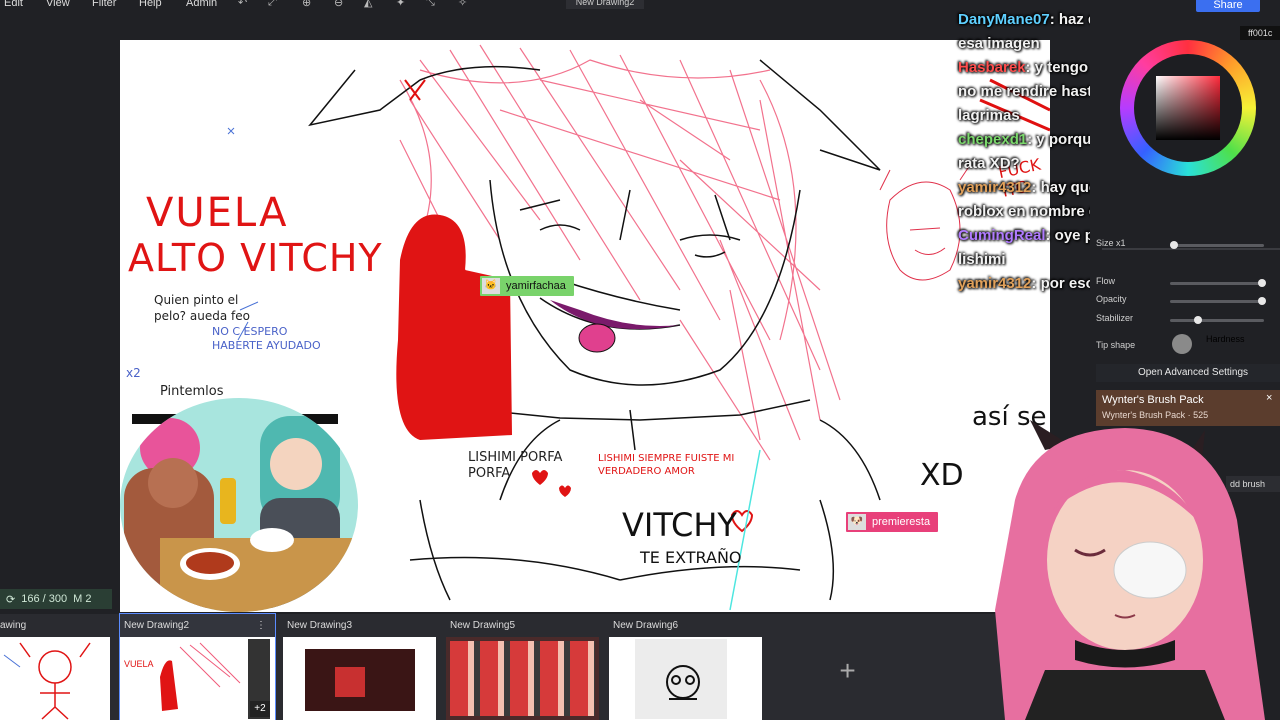  What do you see at coordinates (901, 522) in the screenshot?
I see `user-tag-name: premieresta` at bounding box center [901, 522].